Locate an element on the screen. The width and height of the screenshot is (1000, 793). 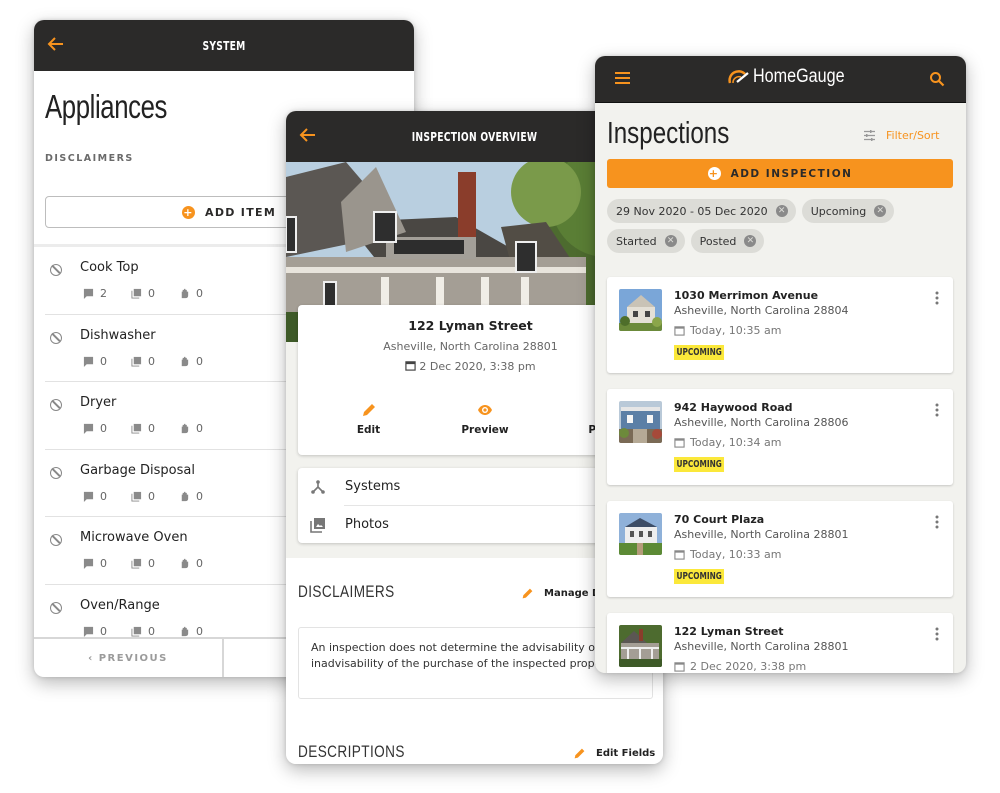
inspection-datetime: Today, 10:35 am is located at coordinates (727, 330).